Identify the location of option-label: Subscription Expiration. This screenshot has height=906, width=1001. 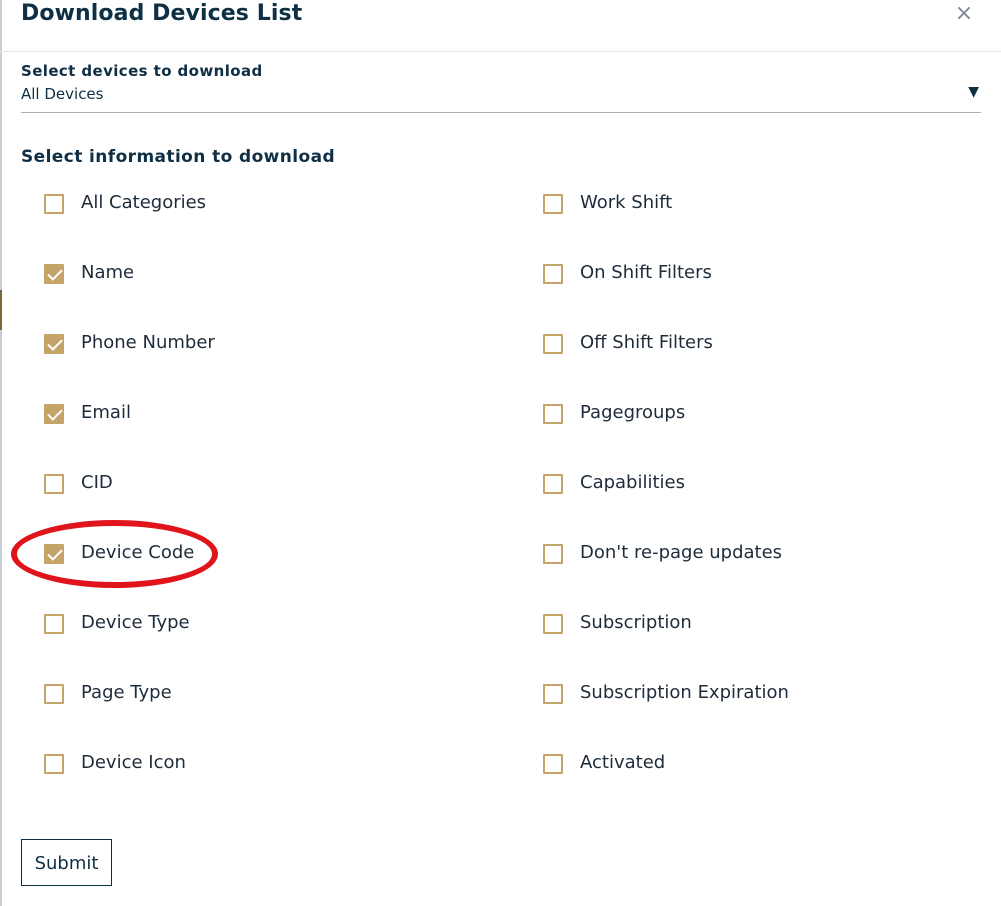
(684, 692).